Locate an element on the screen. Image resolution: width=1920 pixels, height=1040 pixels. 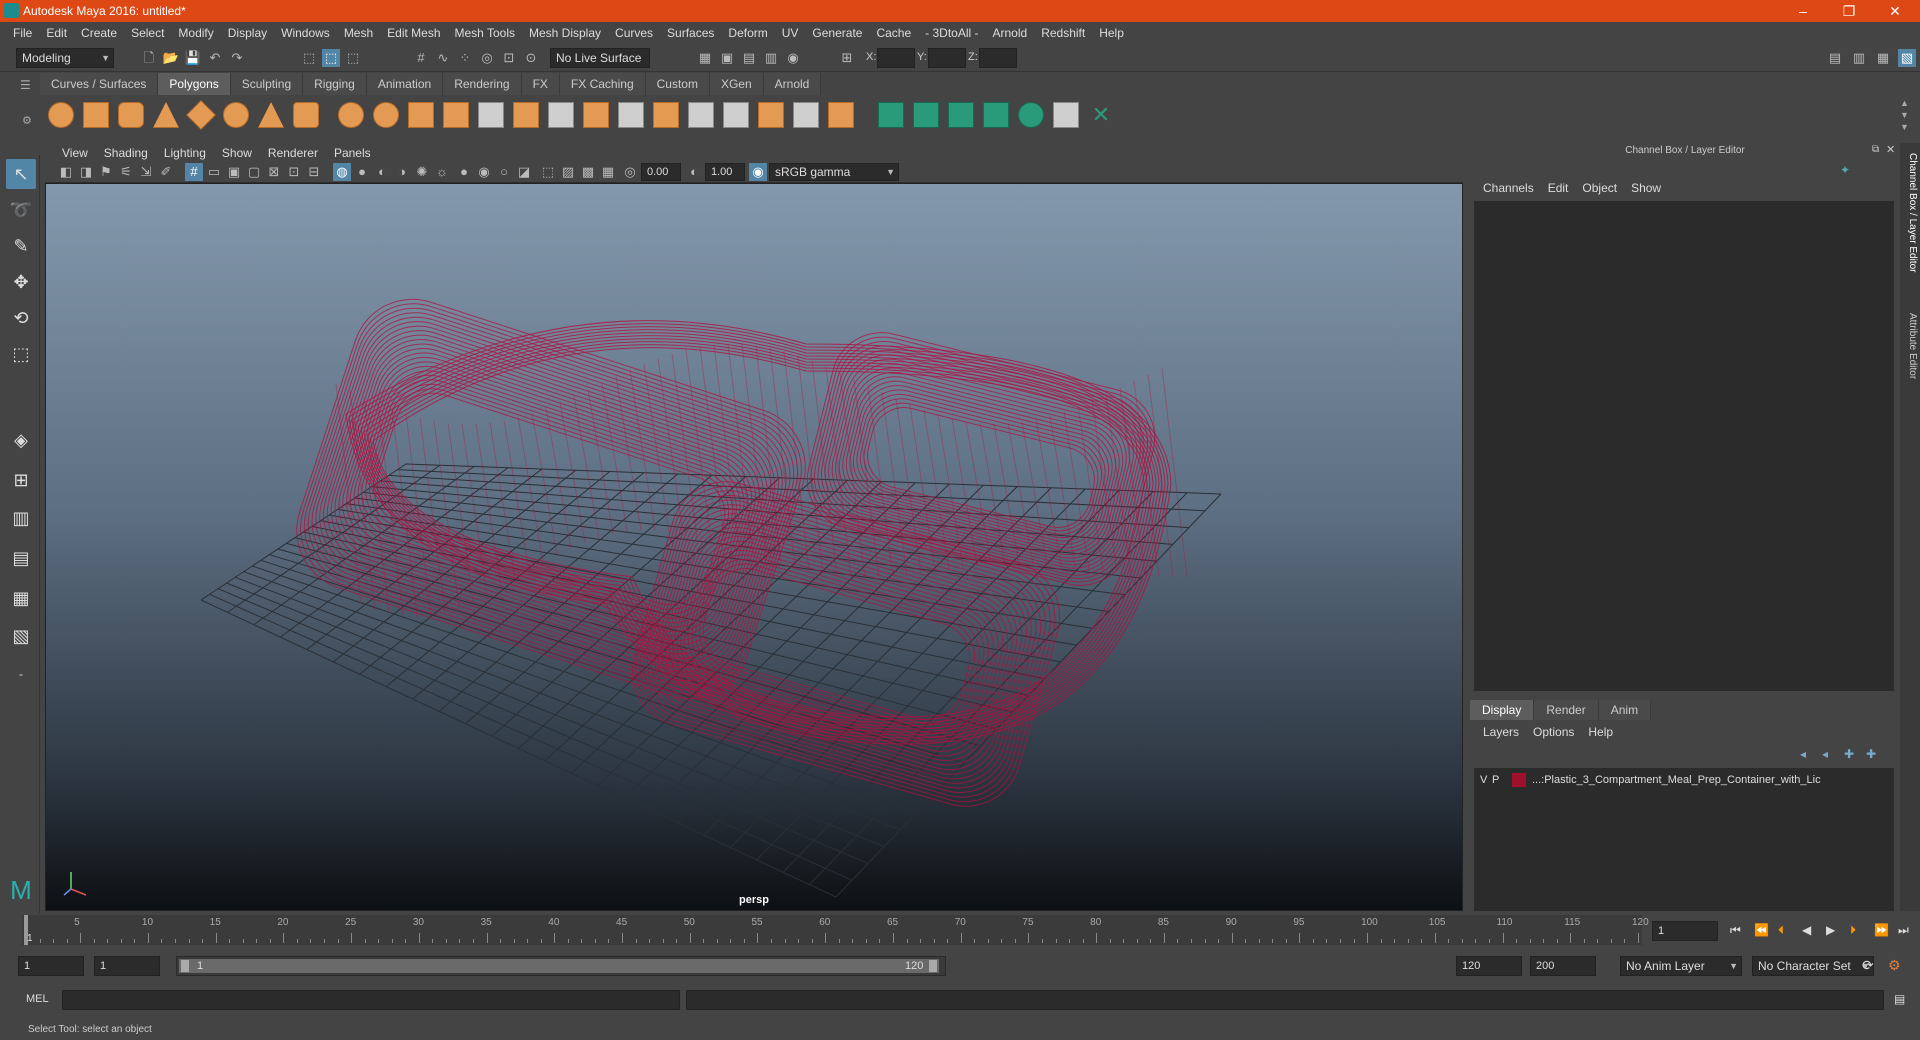
menu-3dtoall: - 3DtoAll - is located at coordinates (951, 33).